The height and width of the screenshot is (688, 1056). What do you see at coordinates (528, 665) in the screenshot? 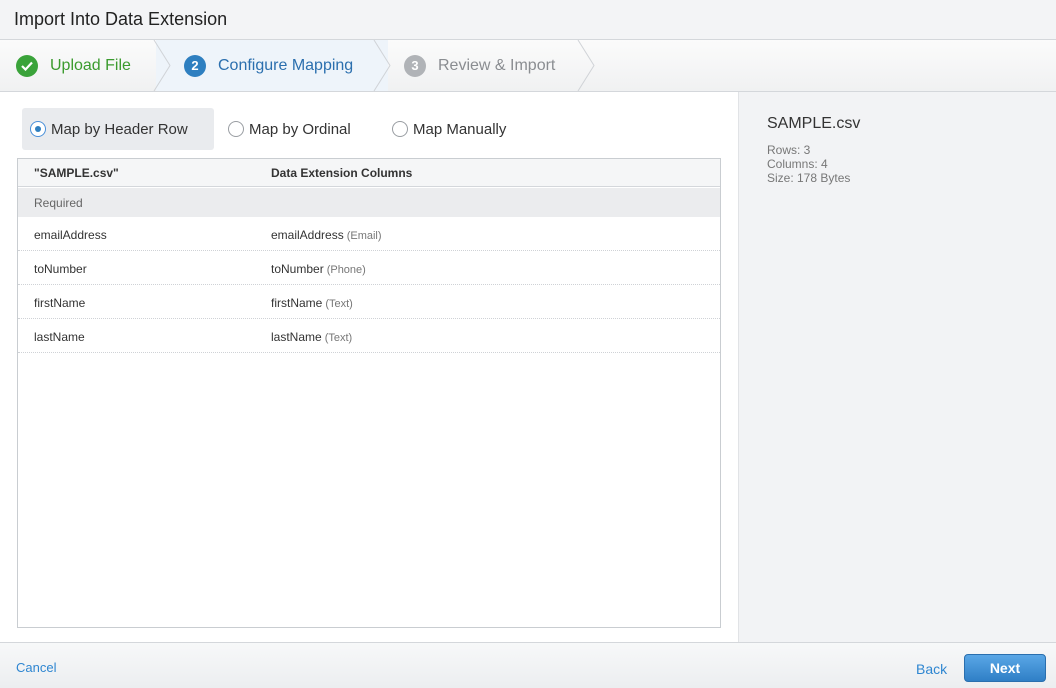
I see `dialog-footer: Cancel Back Next` at bounding box center [528, 665].